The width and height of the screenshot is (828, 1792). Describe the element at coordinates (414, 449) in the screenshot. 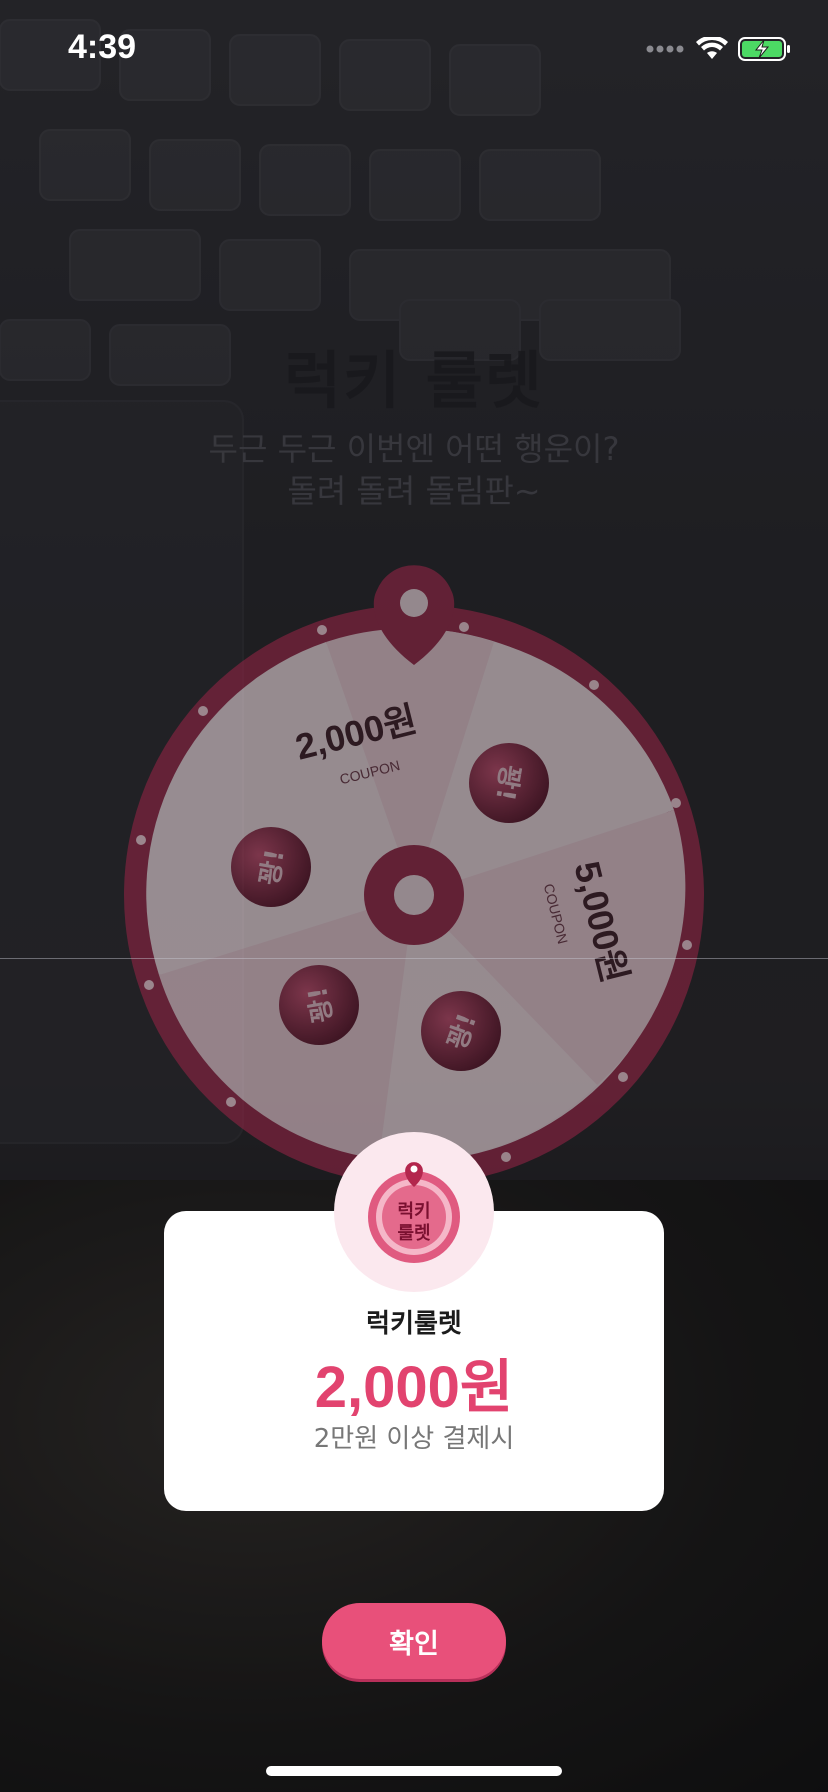

I see `subtitle-line-1: 두근 두근 이번엔 어떤 행운이?` at that location.